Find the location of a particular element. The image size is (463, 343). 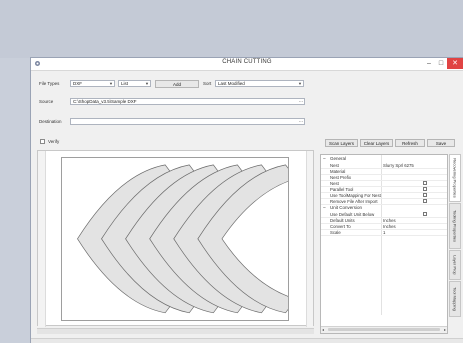

save-button: Save is located at coordinates (441, 143).